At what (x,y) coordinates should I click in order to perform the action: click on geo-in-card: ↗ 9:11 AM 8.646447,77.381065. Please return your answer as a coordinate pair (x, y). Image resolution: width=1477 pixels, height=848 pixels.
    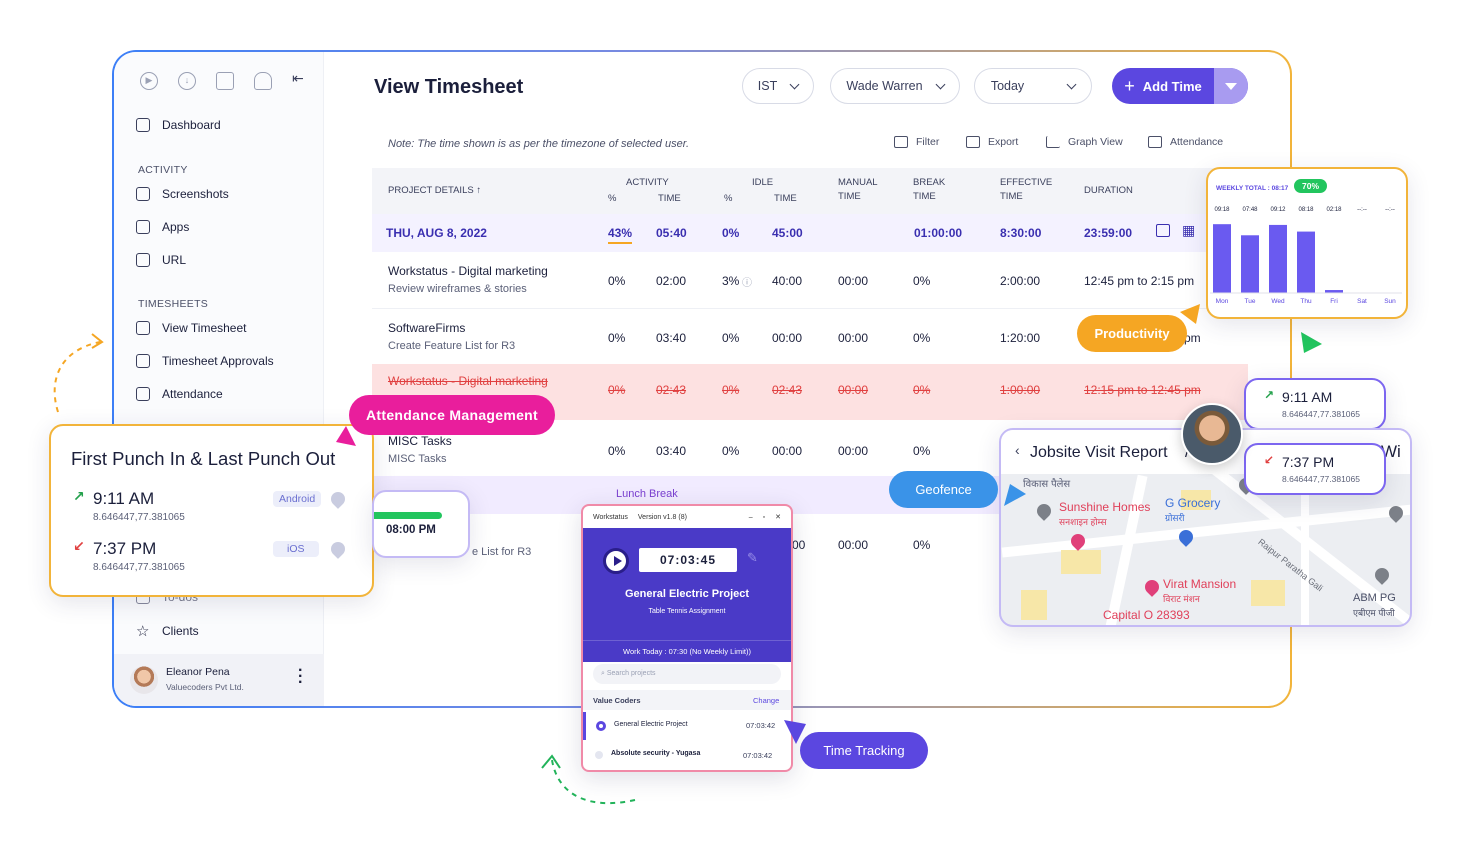
    Looking at the image, I should click on (1315, 404).